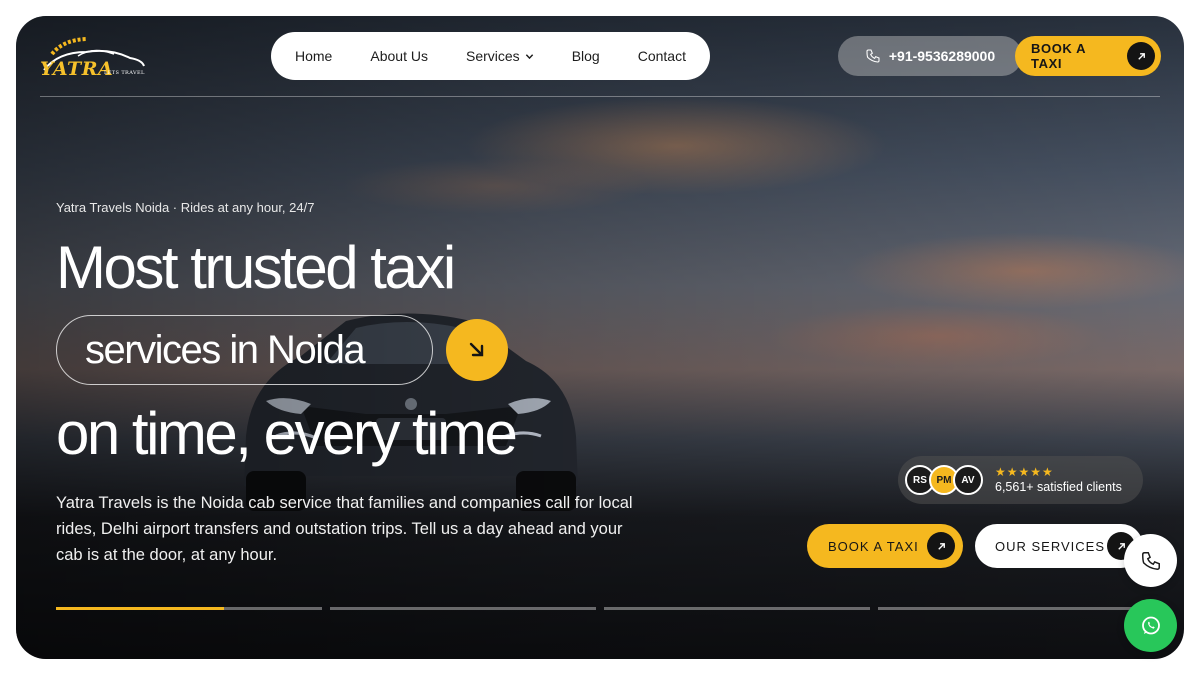 This screenshot has width=1200, height=675. I want to click on hero-our-services-button: OUR SERVICES, so click(1059, 546).